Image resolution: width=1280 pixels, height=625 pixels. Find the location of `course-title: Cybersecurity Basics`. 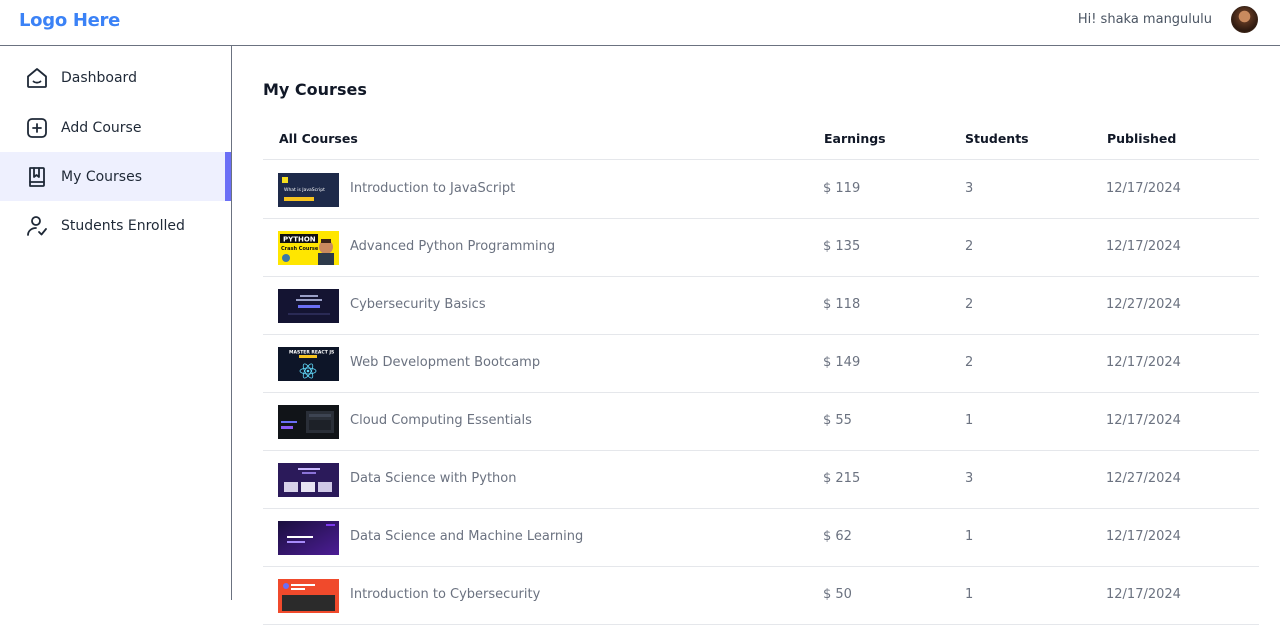

course-title: Cybersecurity Basics is located at coordinates (418, 304).